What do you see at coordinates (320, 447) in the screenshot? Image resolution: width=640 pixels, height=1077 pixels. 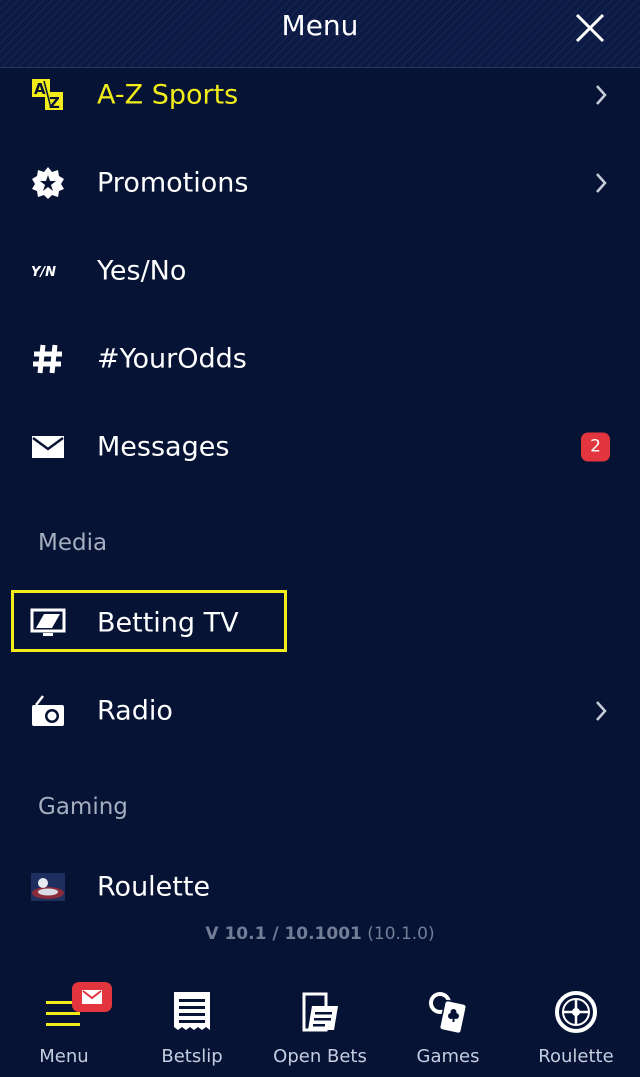 I see `menu-item-messages: Messages 2` at bounding box center [320, 447].